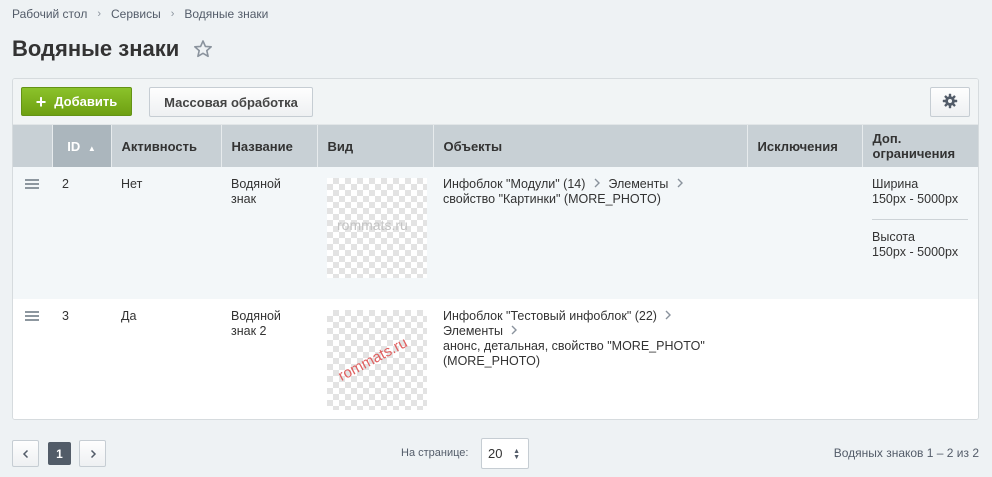 This screenshot has height=477, width=992. I want to click on mass-processing-label: Массовая обработка, so click(231, 102).